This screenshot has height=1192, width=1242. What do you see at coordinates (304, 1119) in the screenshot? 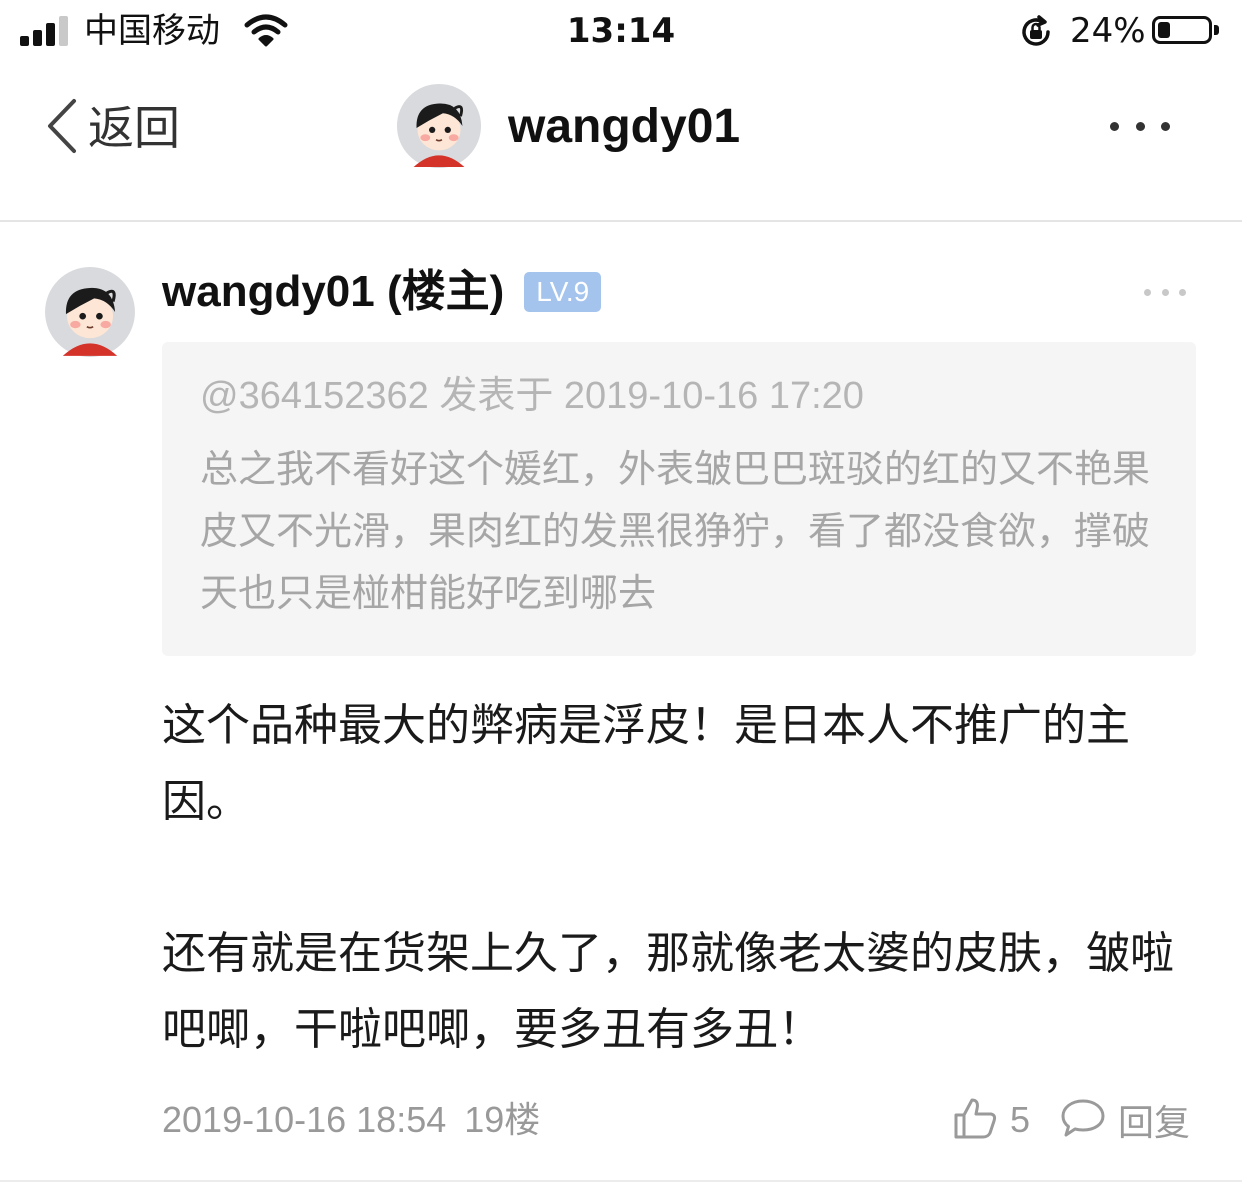
I see `post-datetime: 2019-10-16 18:54` at bounding box center [304, 1119].